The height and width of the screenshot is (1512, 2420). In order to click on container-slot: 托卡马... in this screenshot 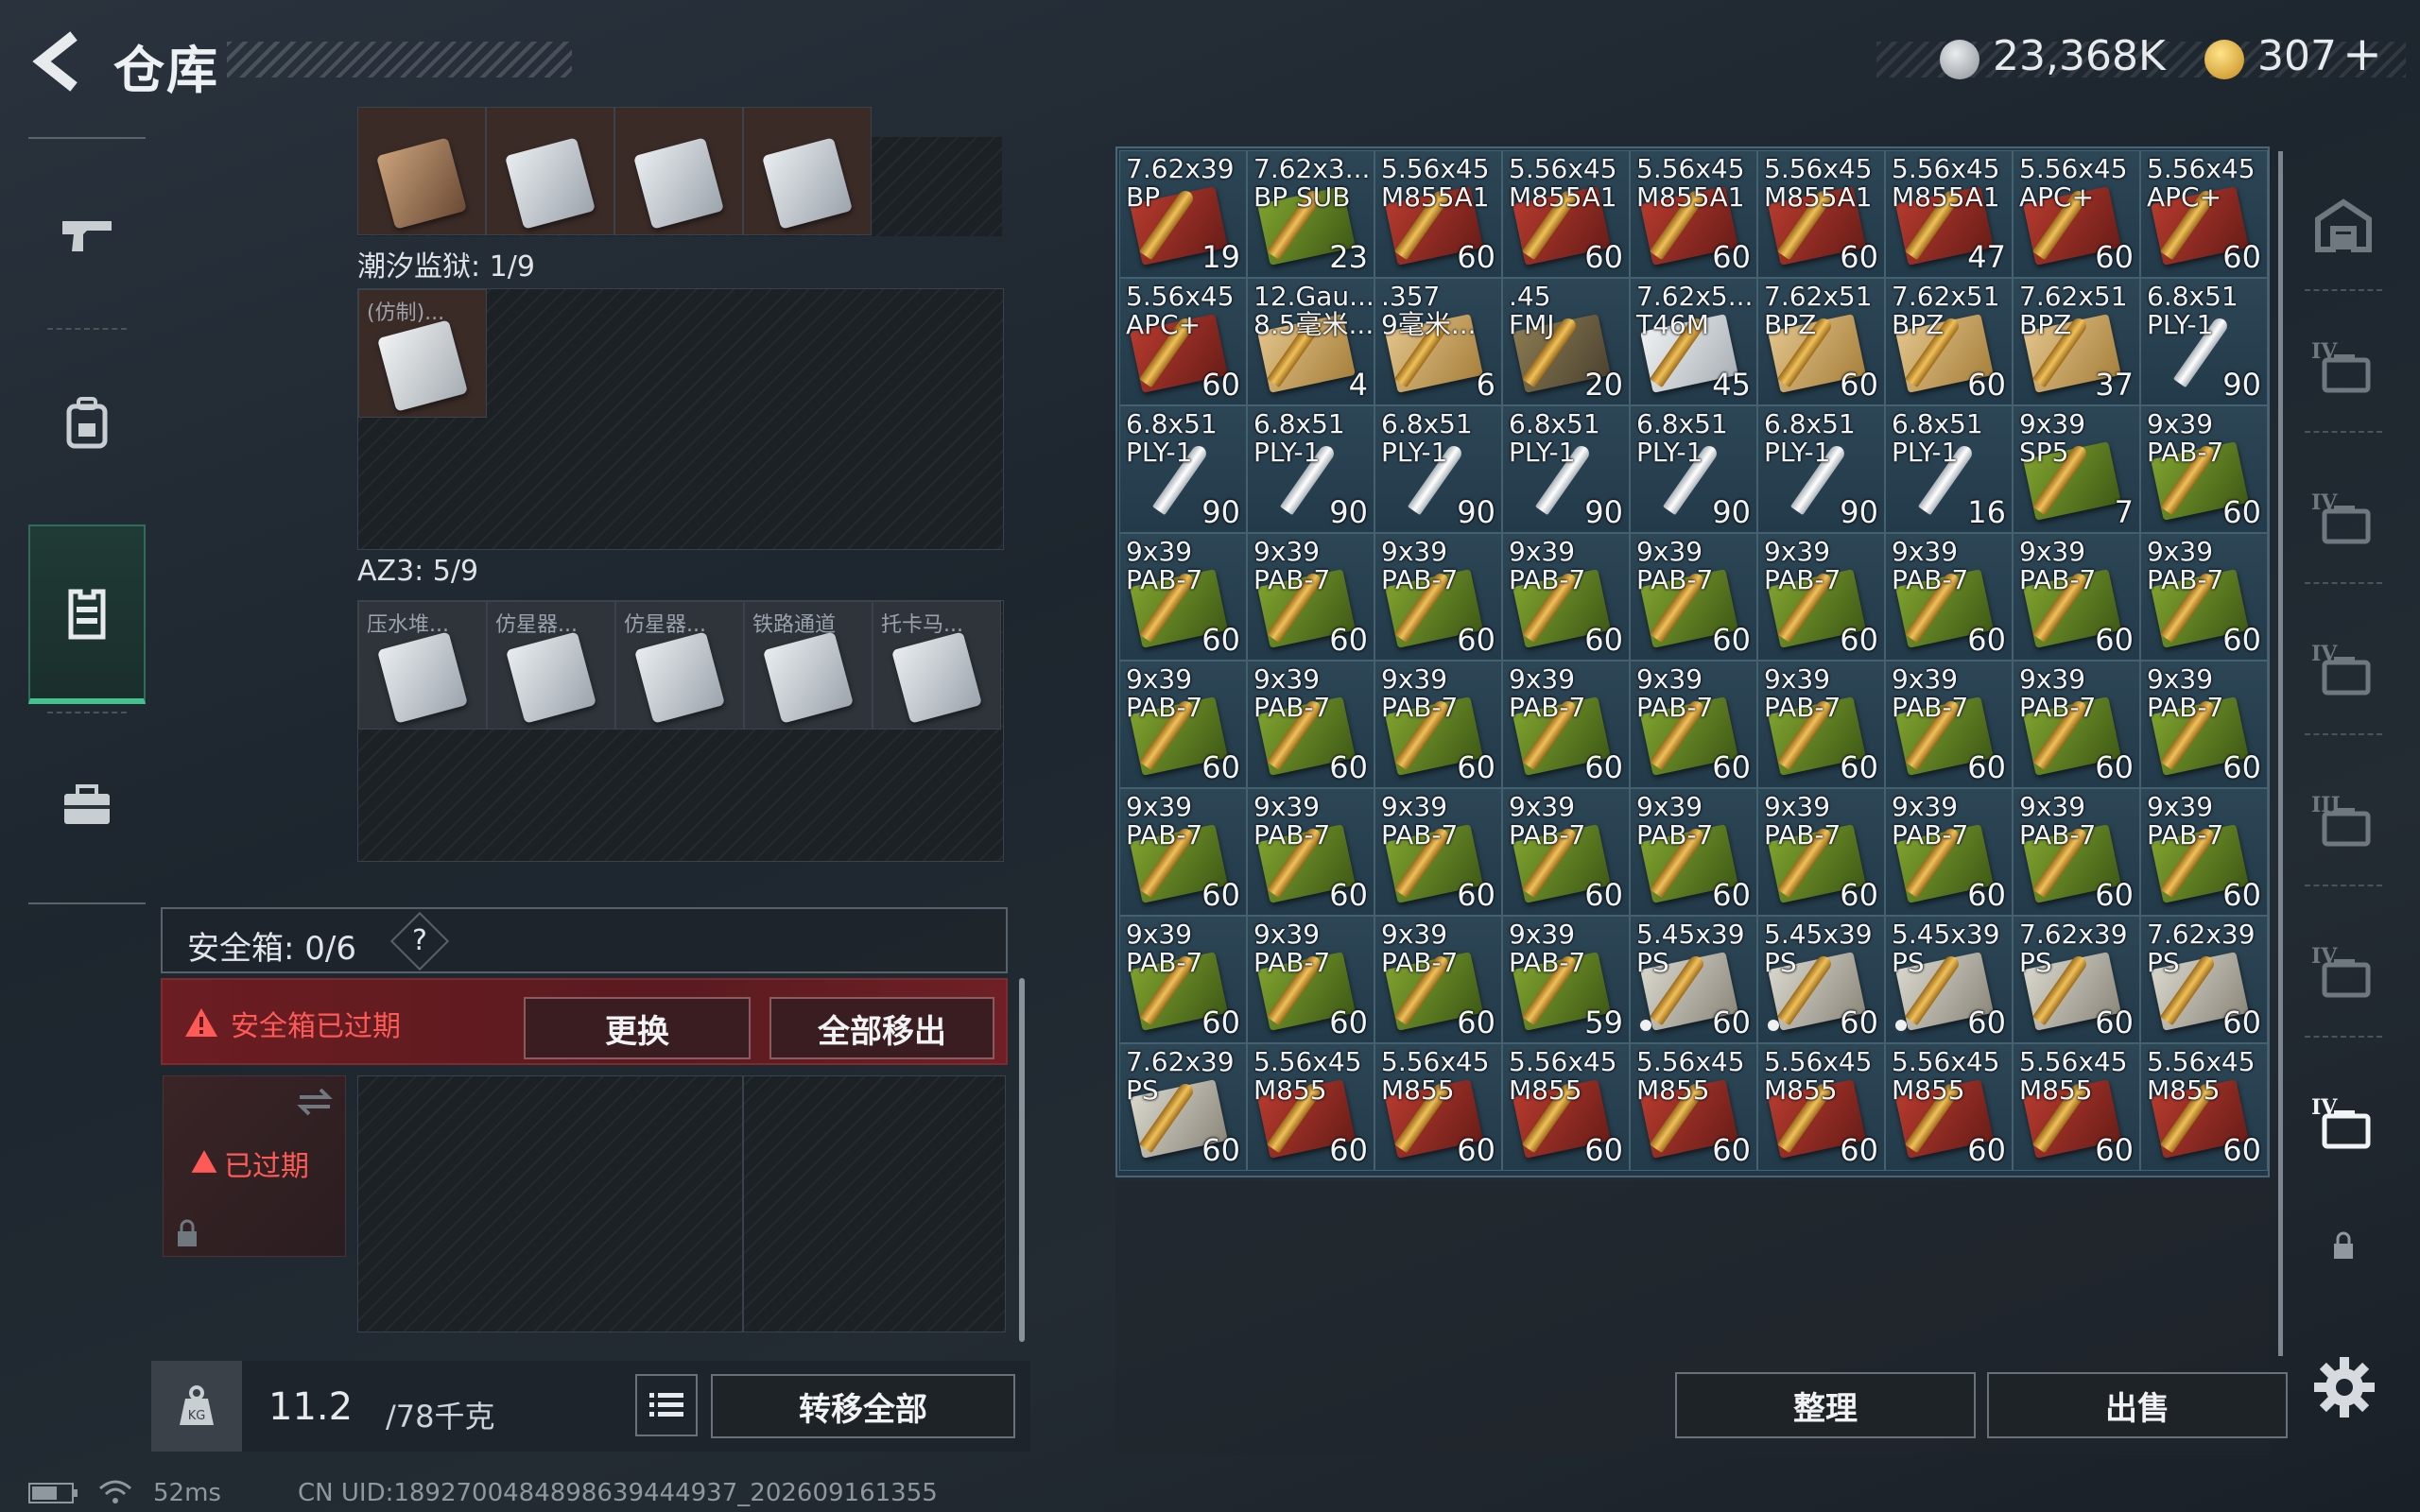, I will do `click(937, 665)`.